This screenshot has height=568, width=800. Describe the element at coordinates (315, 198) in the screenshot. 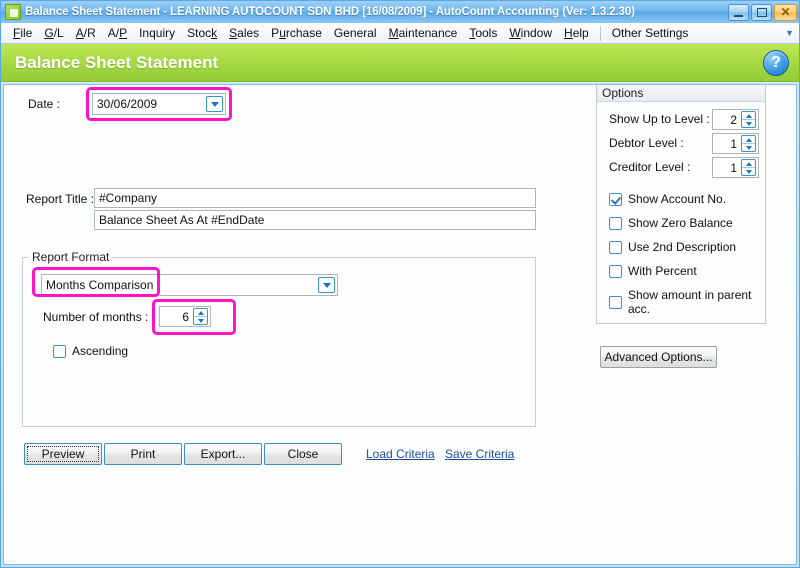

I see `report-title-line1-input` at that location.